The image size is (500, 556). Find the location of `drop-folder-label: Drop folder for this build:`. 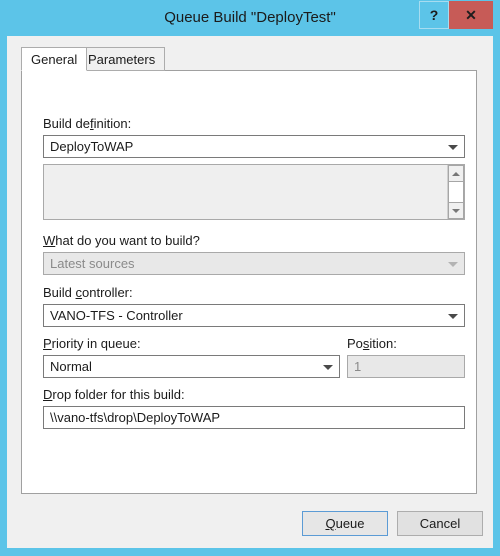

drop-folder-label: Drop folder for this build: is located at coordinates (114, 394).